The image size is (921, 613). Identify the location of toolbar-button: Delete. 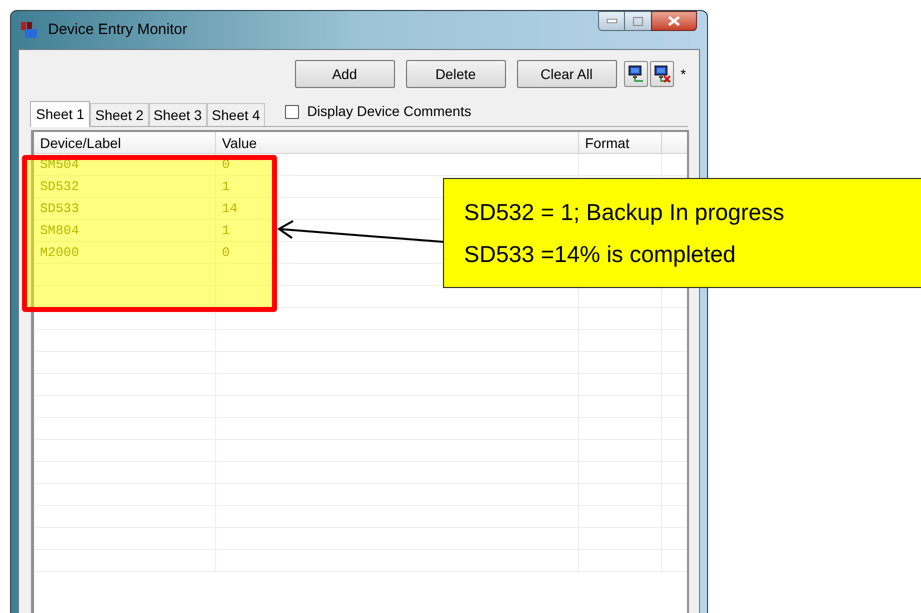
(456, 74).